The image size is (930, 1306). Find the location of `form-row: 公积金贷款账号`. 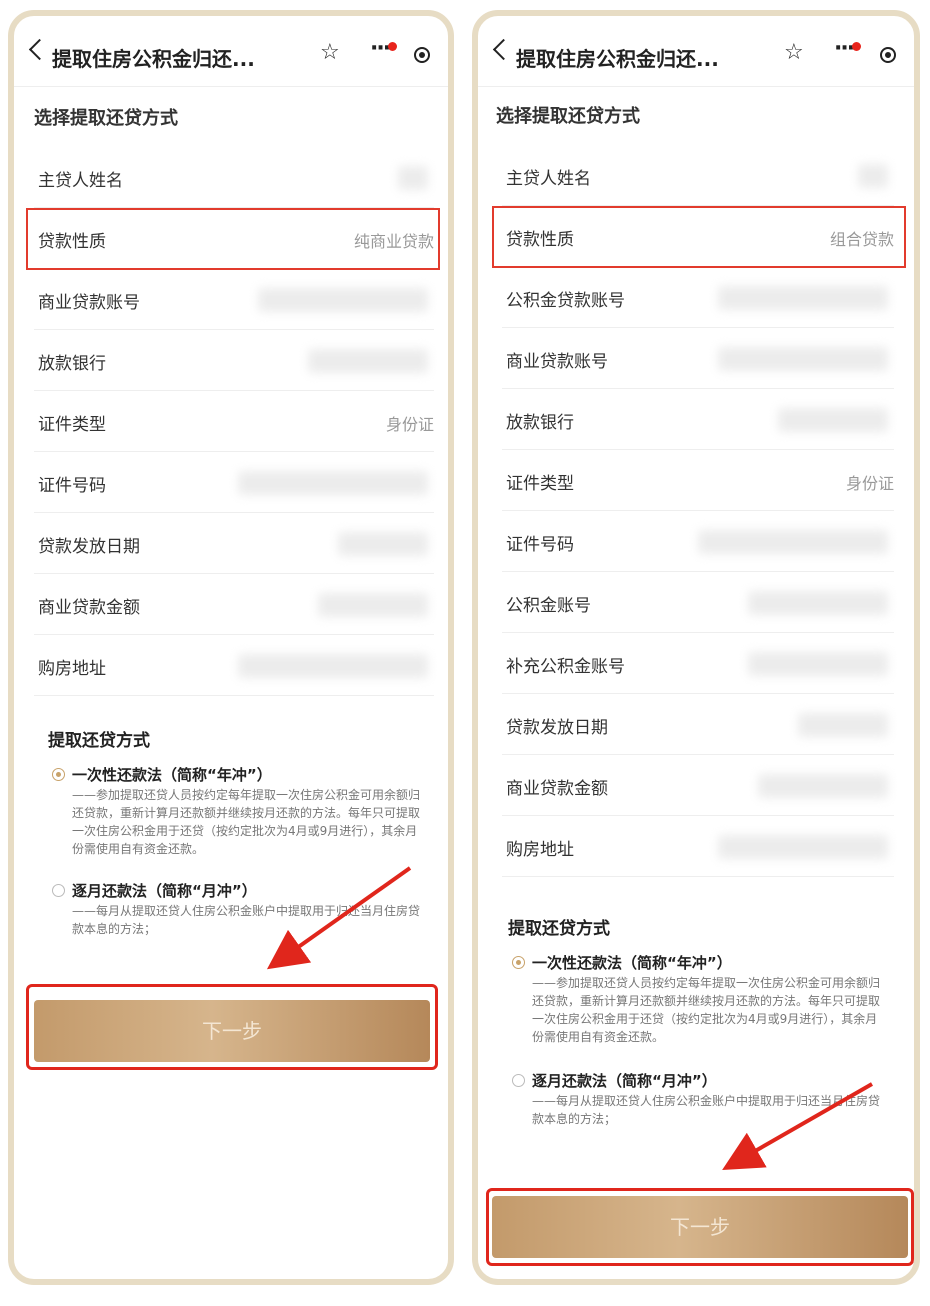

form-row: 公积金贷款账号 is located at coordinates (698, 298).